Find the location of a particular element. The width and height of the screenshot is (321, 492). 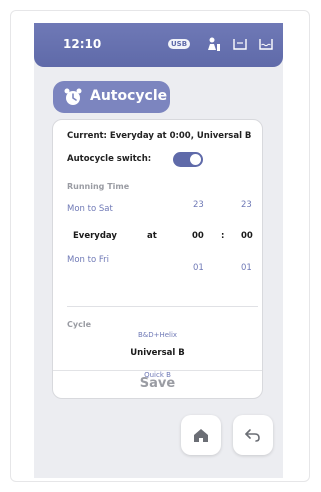

home-icon is located at coordinates (201, 435).